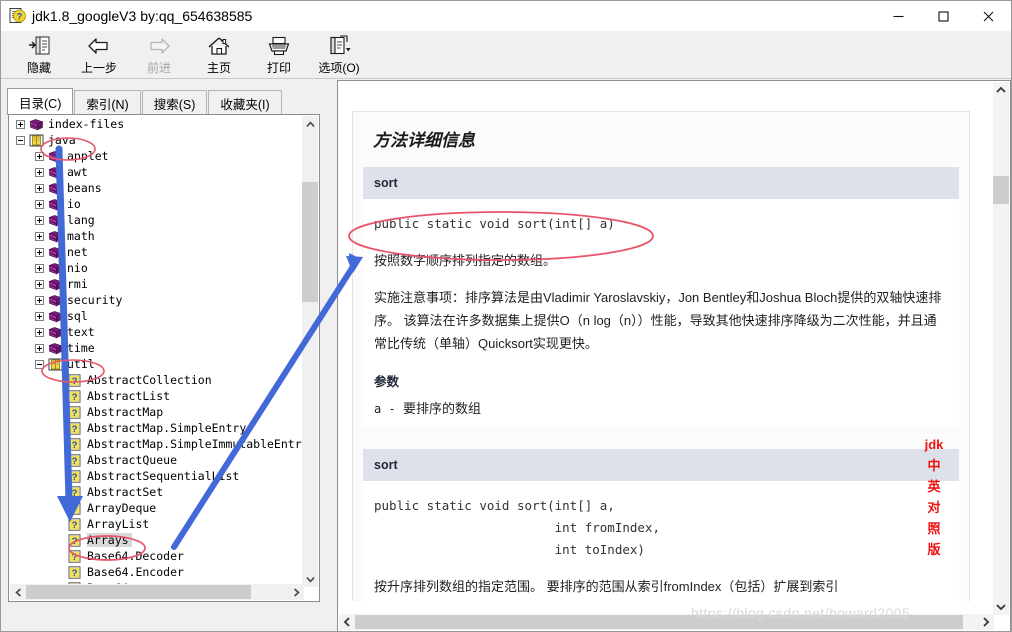 The height and width of the screenshot is (632, 1012). I want to click on tree-node-net: net, so click(157, 252).